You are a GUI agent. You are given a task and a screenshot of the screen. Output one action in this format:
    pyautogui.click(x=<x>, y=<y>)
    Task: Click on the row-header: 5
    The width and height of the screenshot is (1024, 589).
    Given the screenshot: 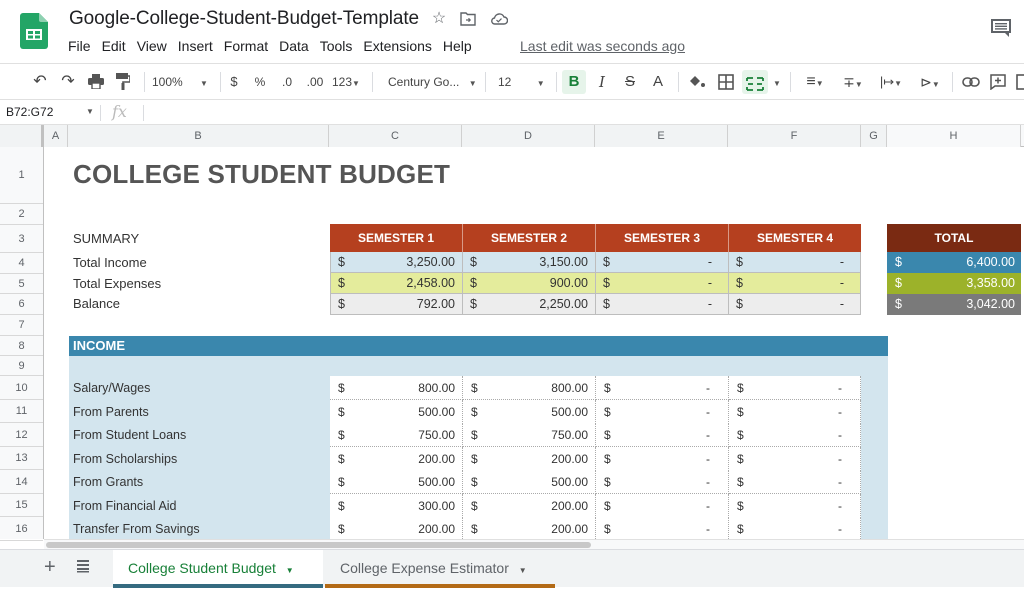 What is the action you would take?
    pyautogui.click(x=21, y=284)
    